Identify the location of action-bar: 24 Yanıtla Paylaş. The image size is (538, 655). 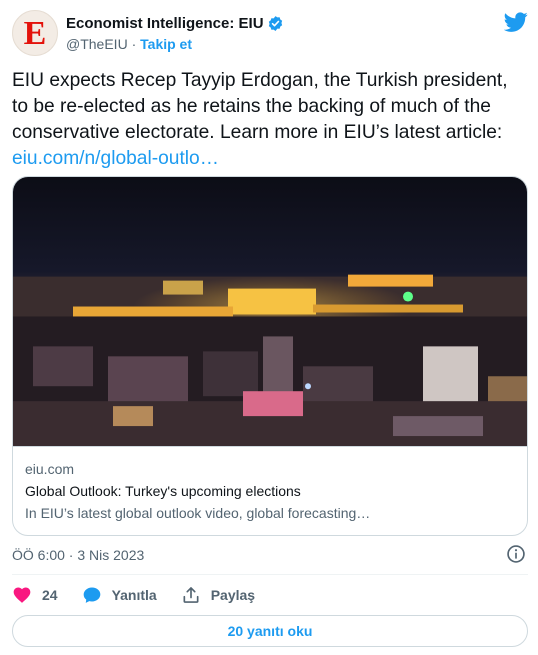
(145, 595).